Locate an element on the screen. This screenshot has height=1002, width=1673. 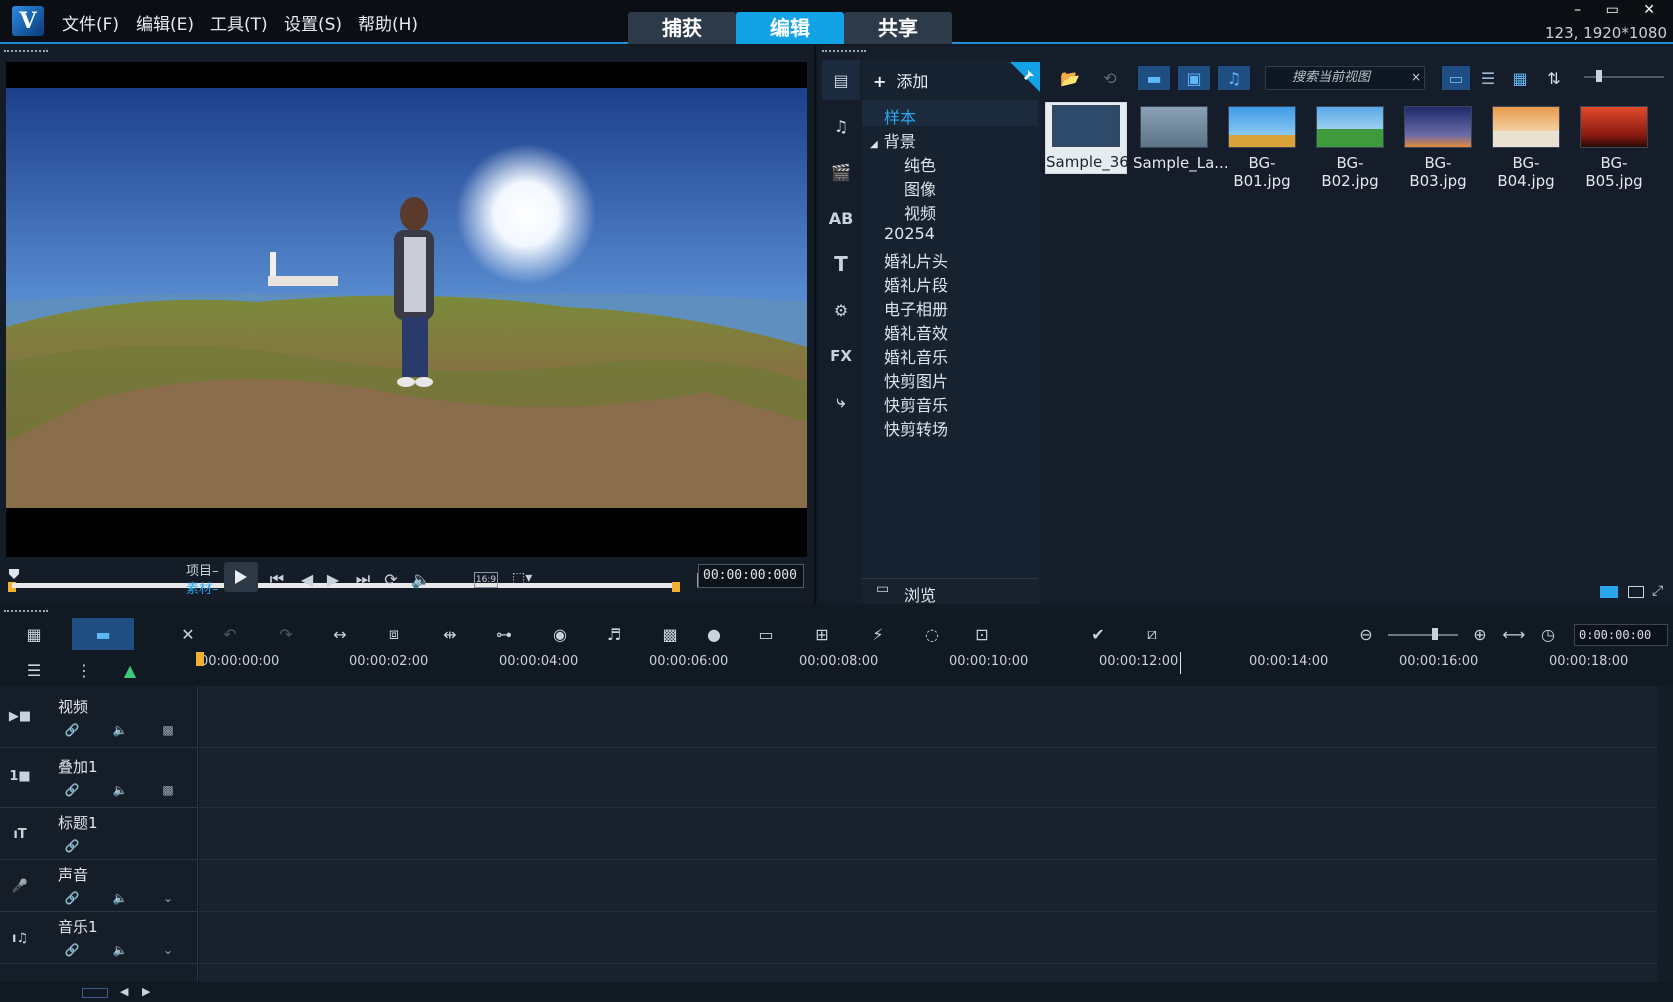
library-layout-alt-icon is located at coordinates (1636, 592).